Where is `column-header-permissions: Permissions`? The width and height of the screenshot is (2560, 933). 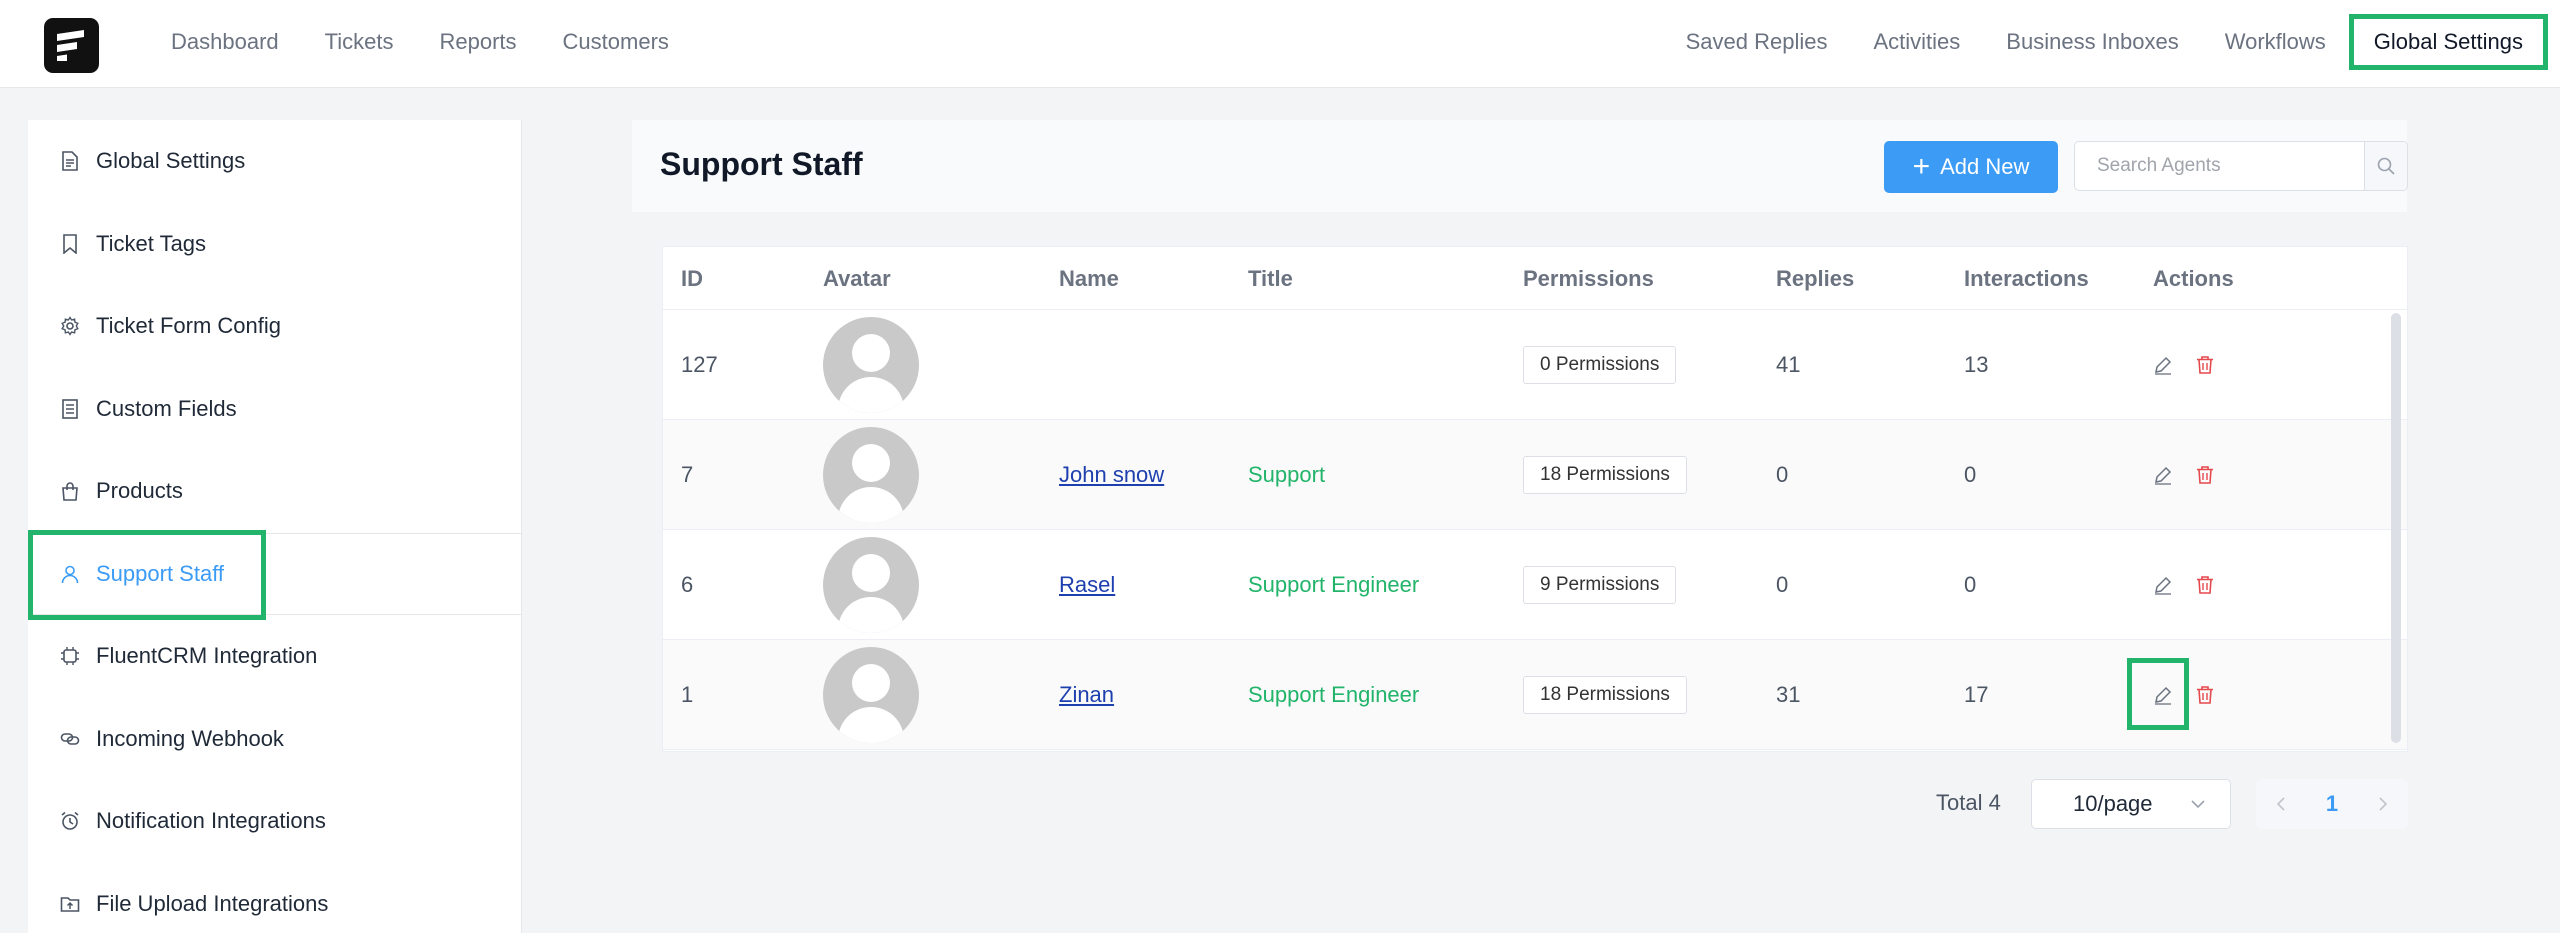
column-header-permissions: Permissions is located at coordinates (1588, 278).